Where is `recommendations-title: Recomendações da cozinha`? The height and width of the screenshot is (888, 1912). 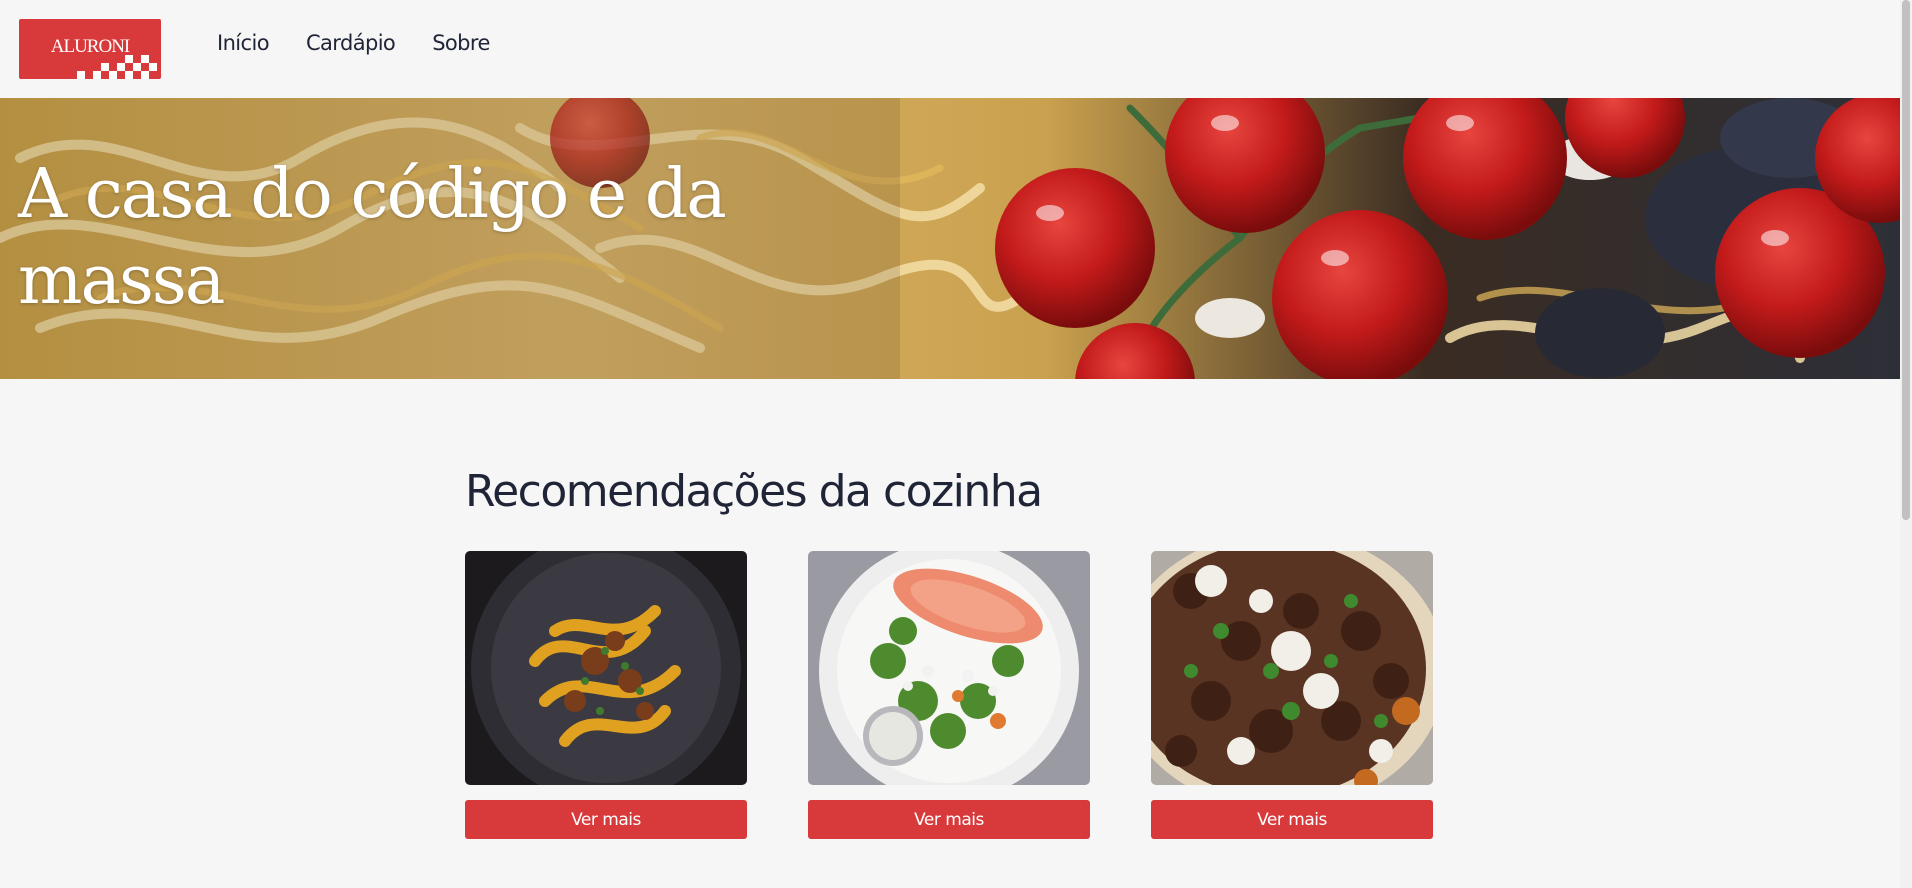 recommendations-title: Recomendações da cozinha is located at coordinates (754, 491).